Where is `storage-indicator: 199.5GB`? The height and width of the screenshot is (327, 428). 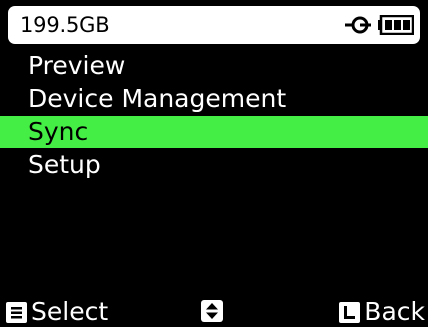 storage-indicator: 199.5GB is located at coordinates (65, 25).